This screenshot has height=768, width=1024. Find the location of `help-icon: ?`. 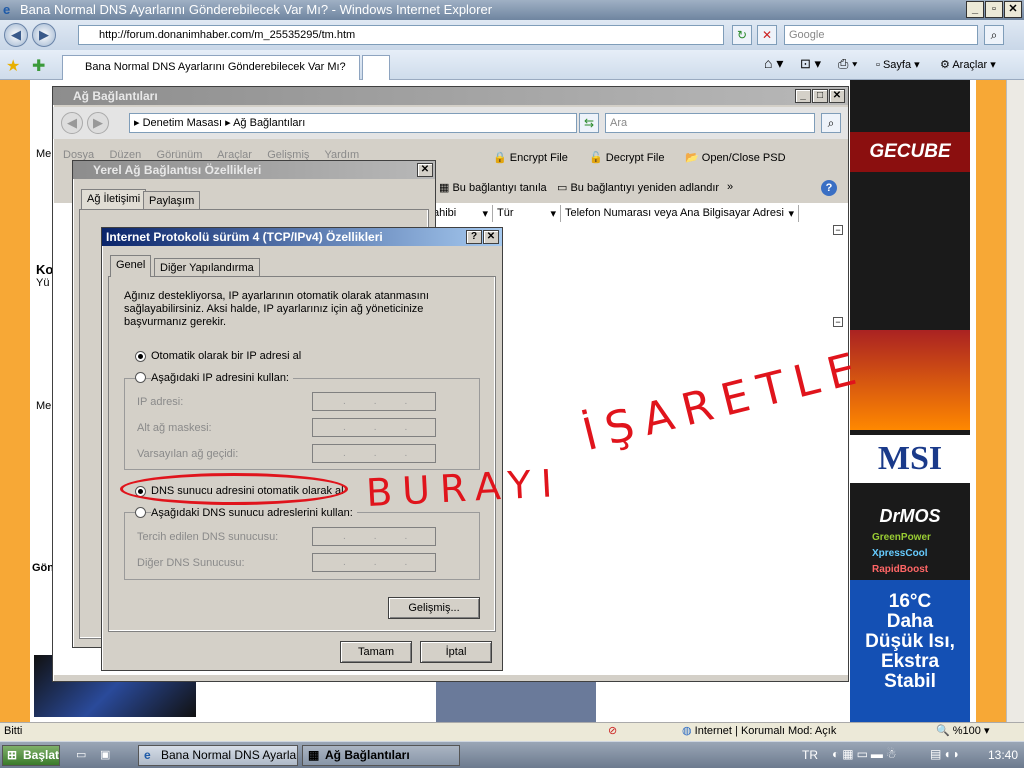

help-icon: ? is located at coordinates (829, 188).